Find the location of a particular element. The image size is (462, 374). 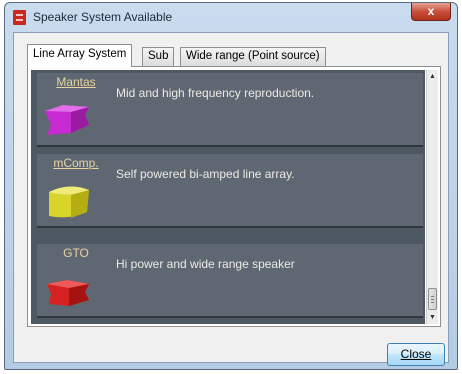

scroll-up-arrow-icon: ▲ is located at coordinates (432, 77).